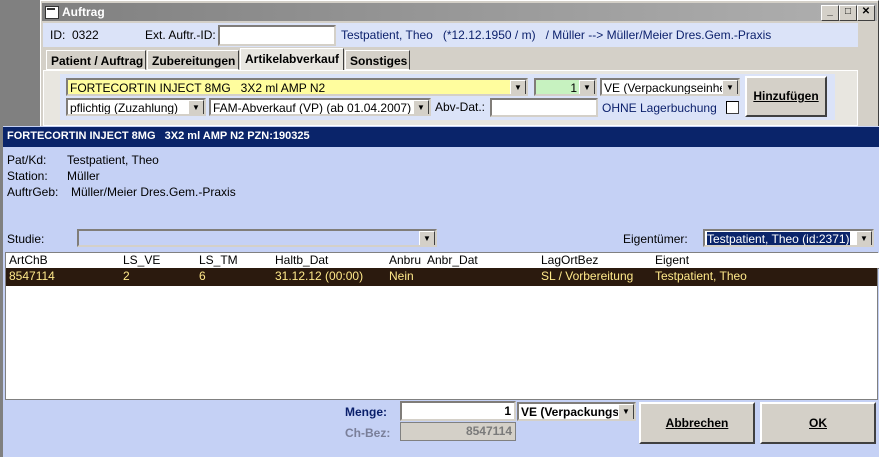 This screenshot has height=457, width=879. What do you see at coordinates (701, 276) in the screenshot?
I see `cell-eigent: Testpatient, Theo` at bounding box center [701, 276].